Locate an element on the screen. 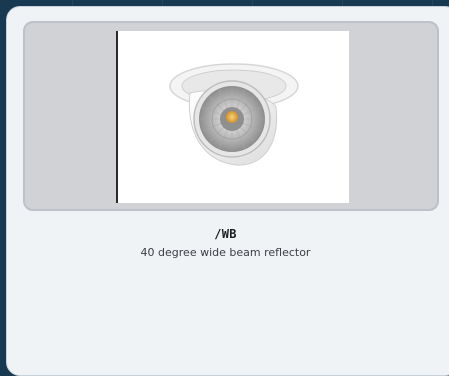 The height and width of the screenshot is (376, 449). product-sku: /WB is located at coordinates (225, 234).